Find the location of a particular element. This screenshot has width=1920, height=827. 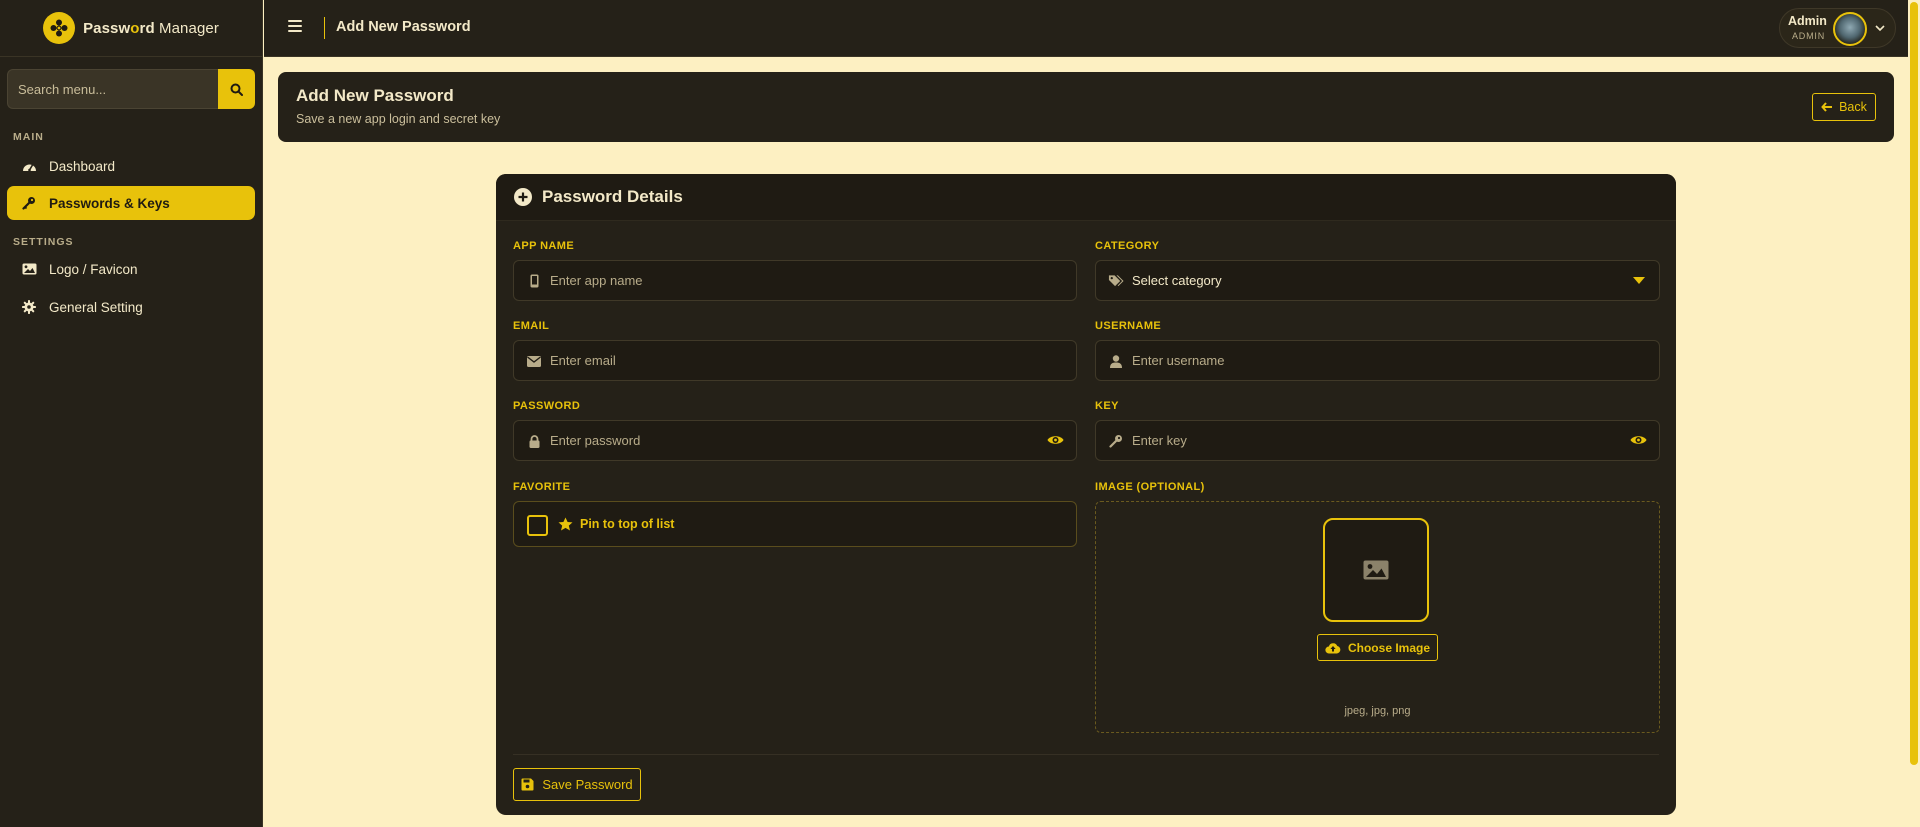

image-icon is located at coordinates (29, 269).